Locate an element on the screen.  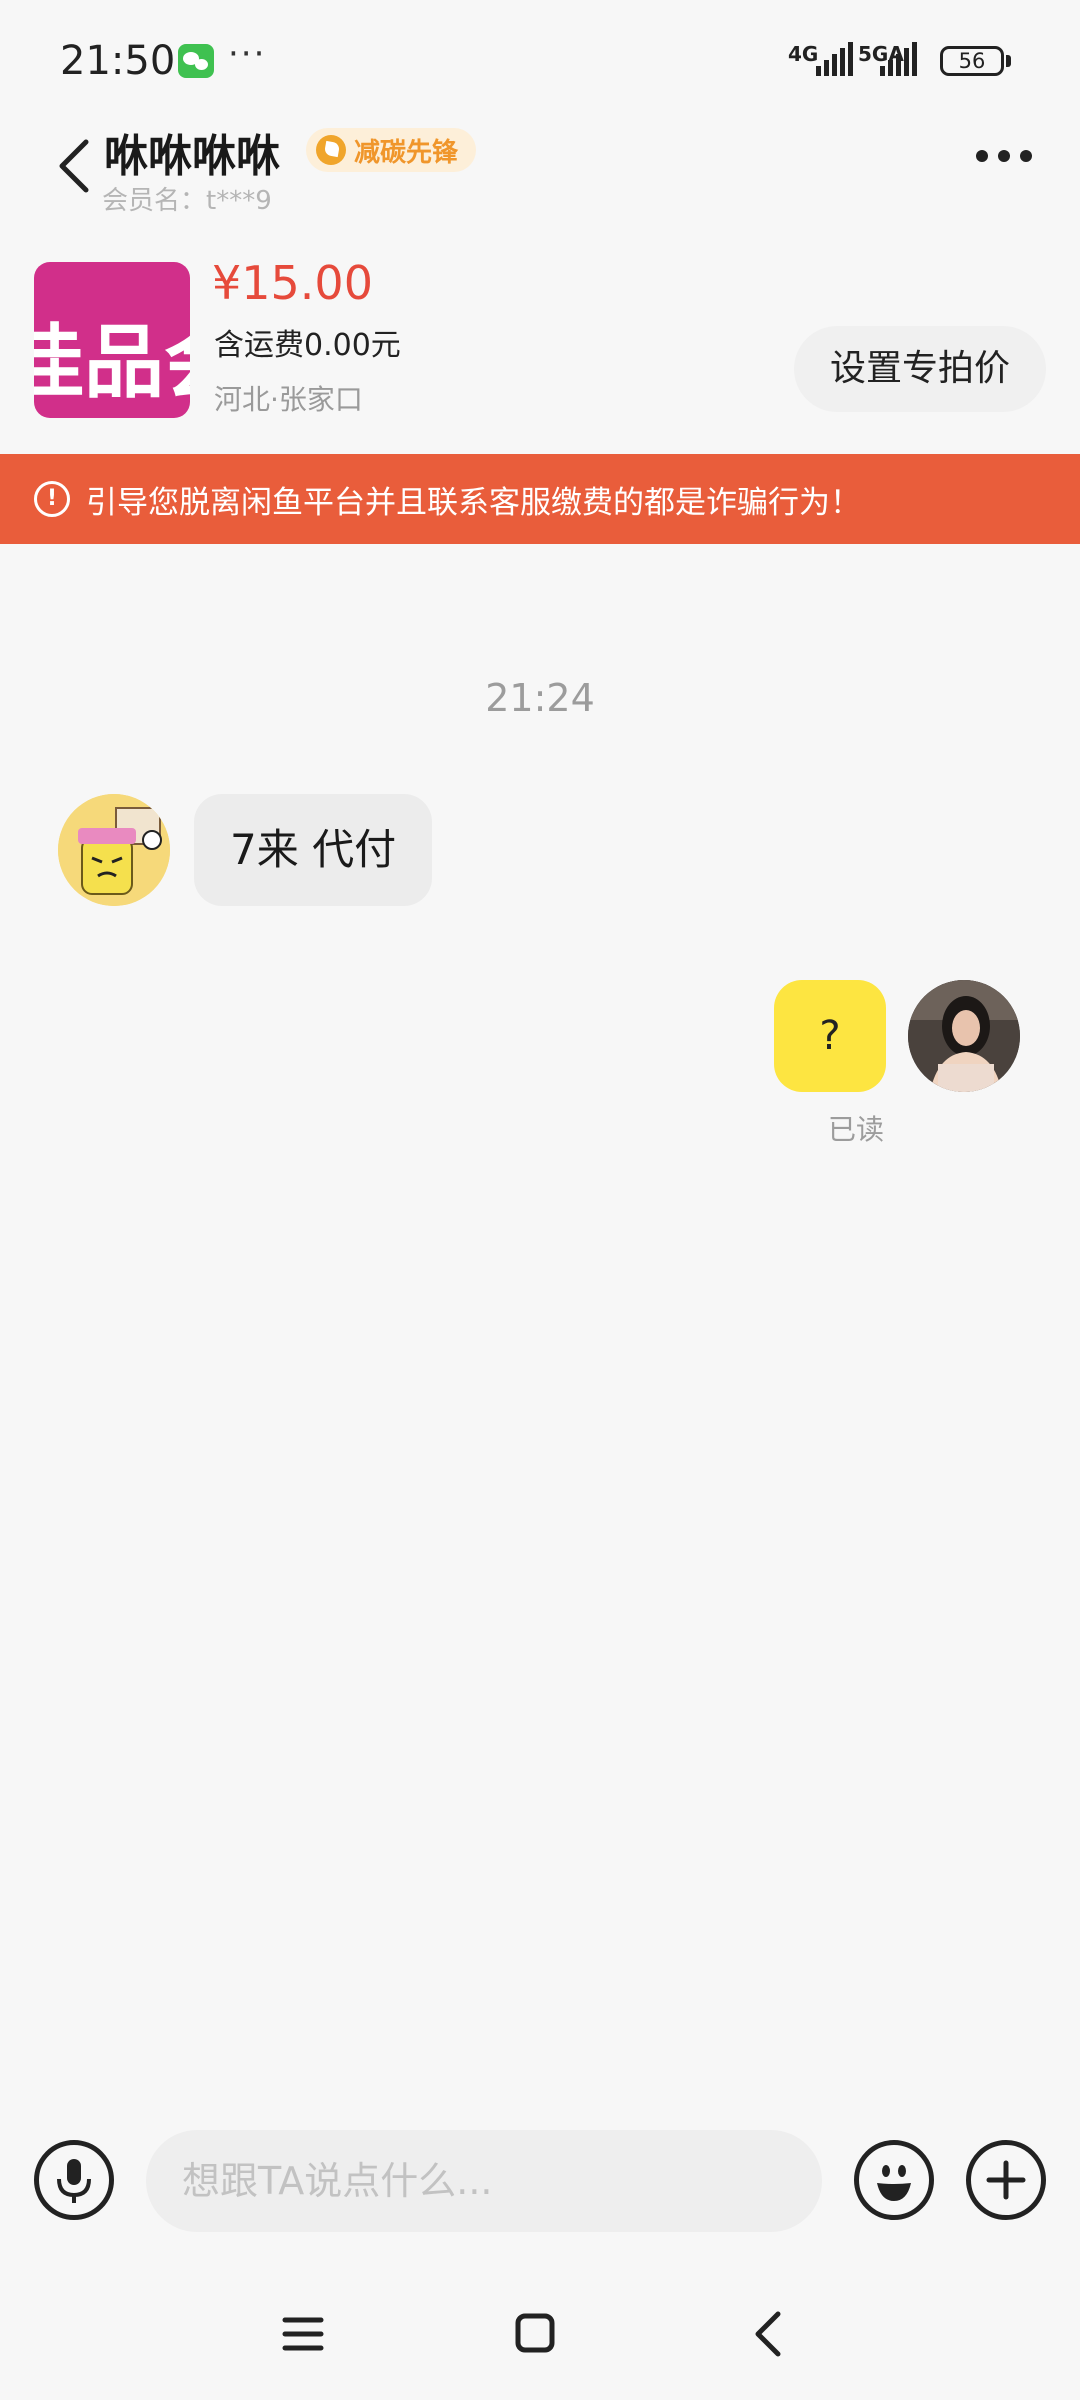
emoji-button is located at coordinates (894, 2180).